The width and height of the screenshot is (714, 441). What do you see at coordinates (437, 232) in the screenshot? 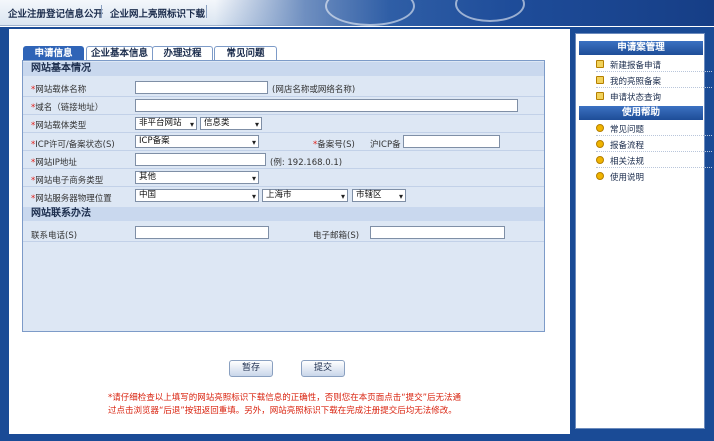
I see `email-input` at bounding box center [437, 232].